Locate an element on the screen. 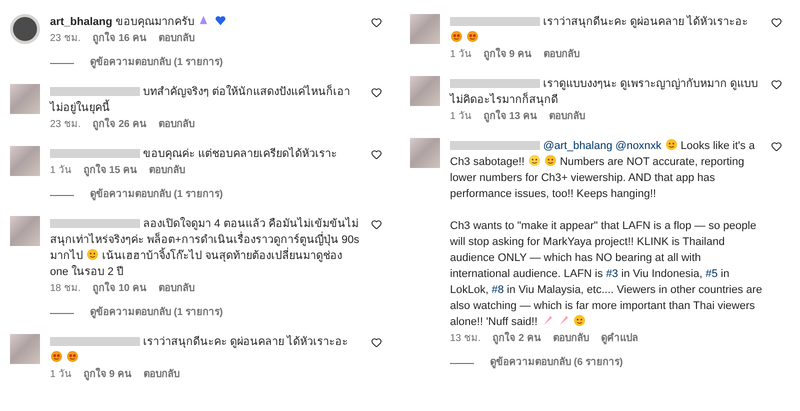 The image size is (800, 411). comment-time: 13 ชม. is located at coordinates (465, 339).